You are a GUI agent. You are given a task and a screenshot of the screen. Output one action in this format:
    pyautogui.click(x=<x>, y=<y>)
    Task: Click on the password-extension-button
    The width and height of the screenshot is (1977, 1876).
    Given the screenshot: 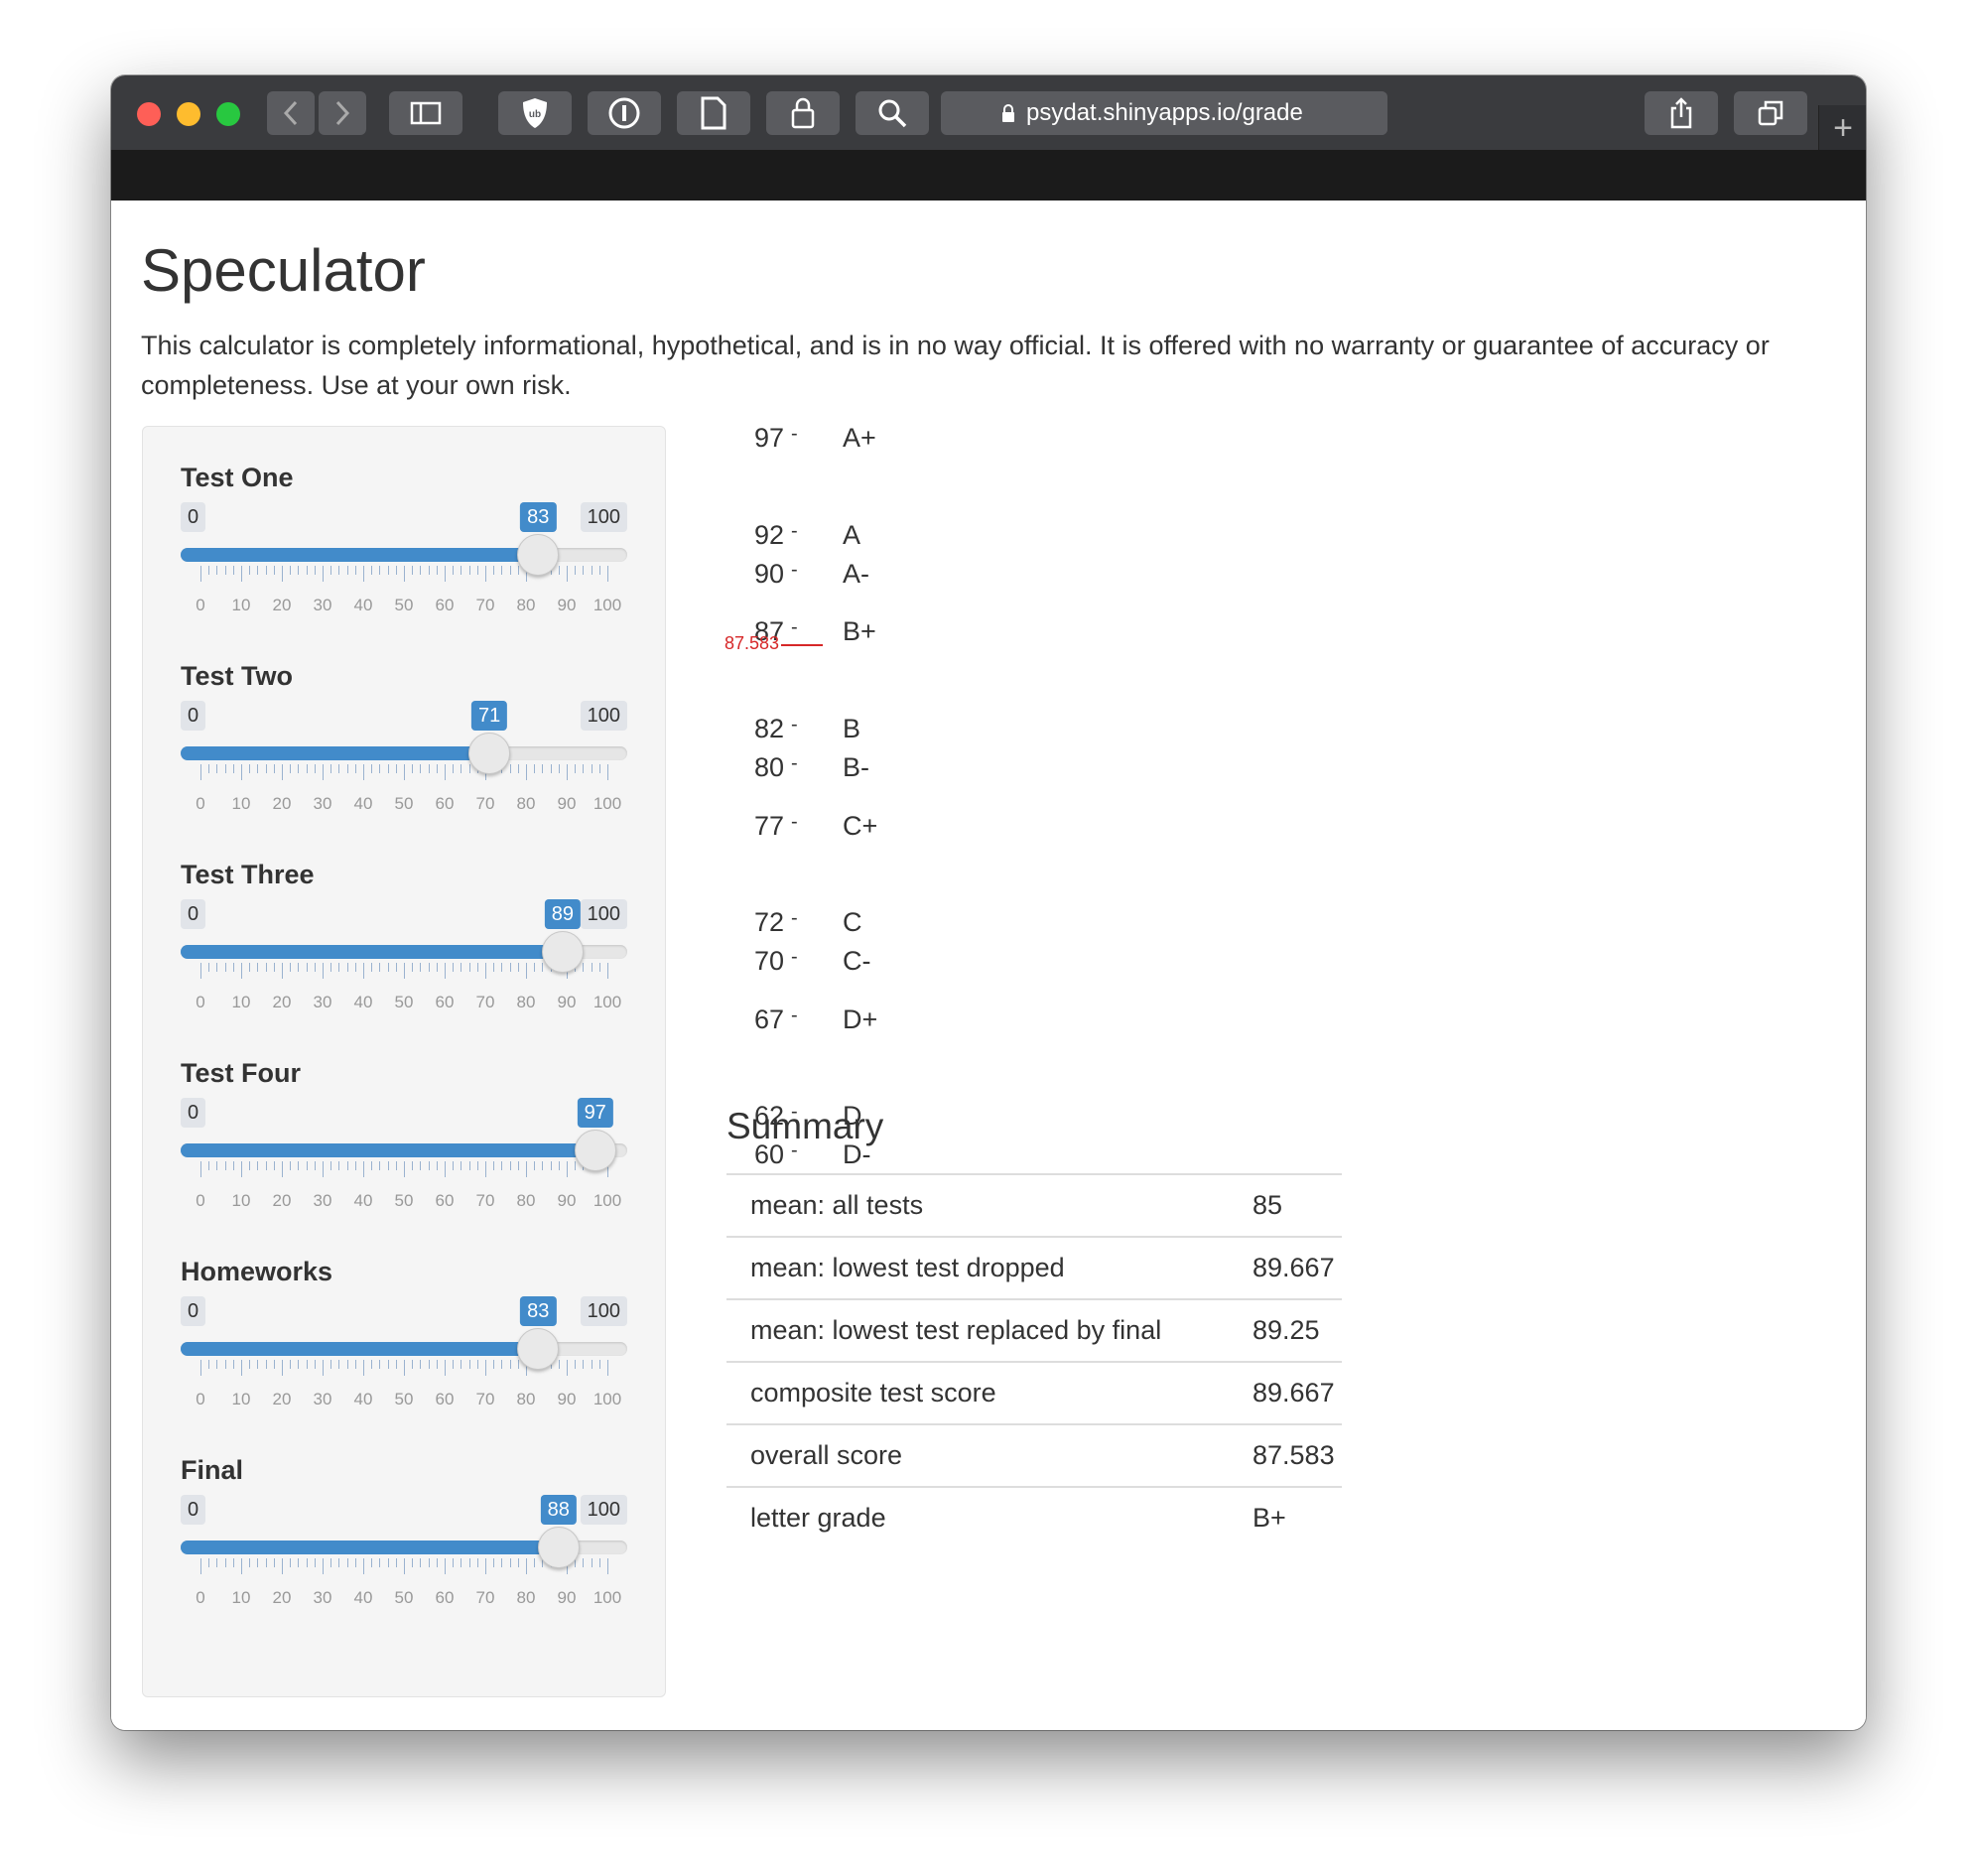 What is the action you would take?
    pyautogui.click(x=624, y=113)
    